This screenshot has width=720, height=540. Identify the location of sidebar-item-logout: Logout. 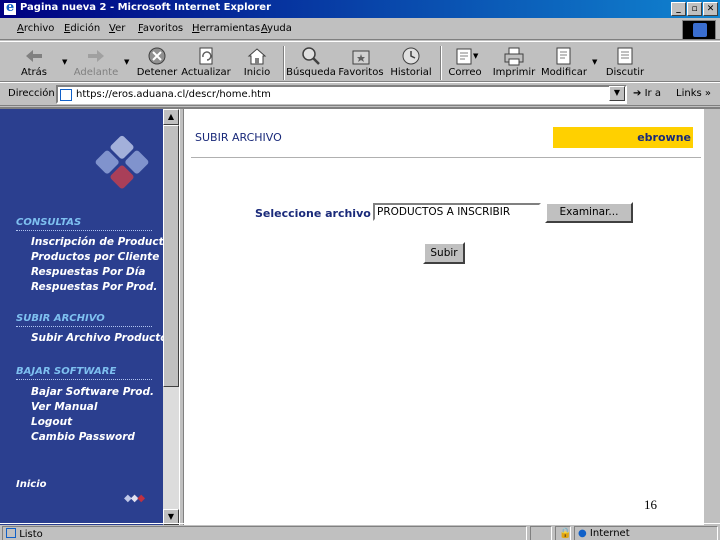
(51, 422).